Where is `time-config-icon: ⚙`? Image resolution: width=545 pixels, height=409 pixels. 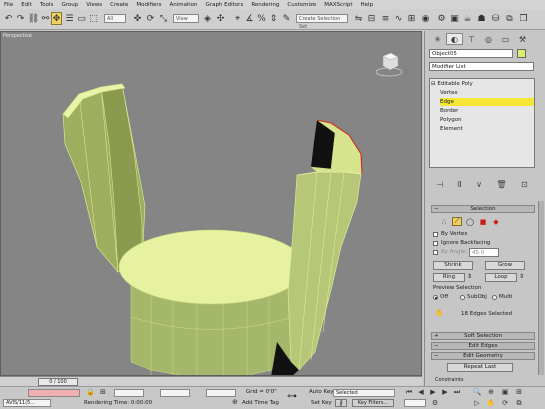 time-config-icon: ⚙ is located at coordinates (435, 403).